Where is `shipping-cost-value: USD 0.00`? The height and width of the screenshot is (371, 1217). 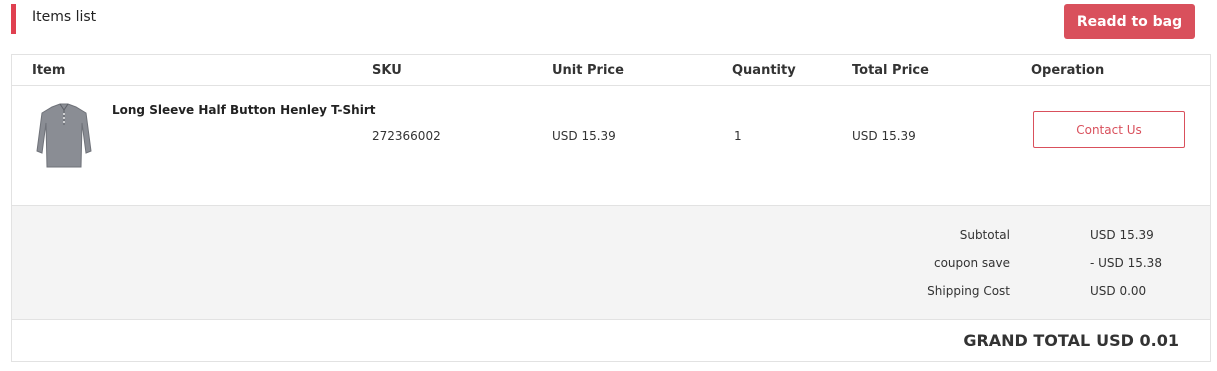 shipping-cost-value: USD 0.00 is located at coordinates (1118, 291).